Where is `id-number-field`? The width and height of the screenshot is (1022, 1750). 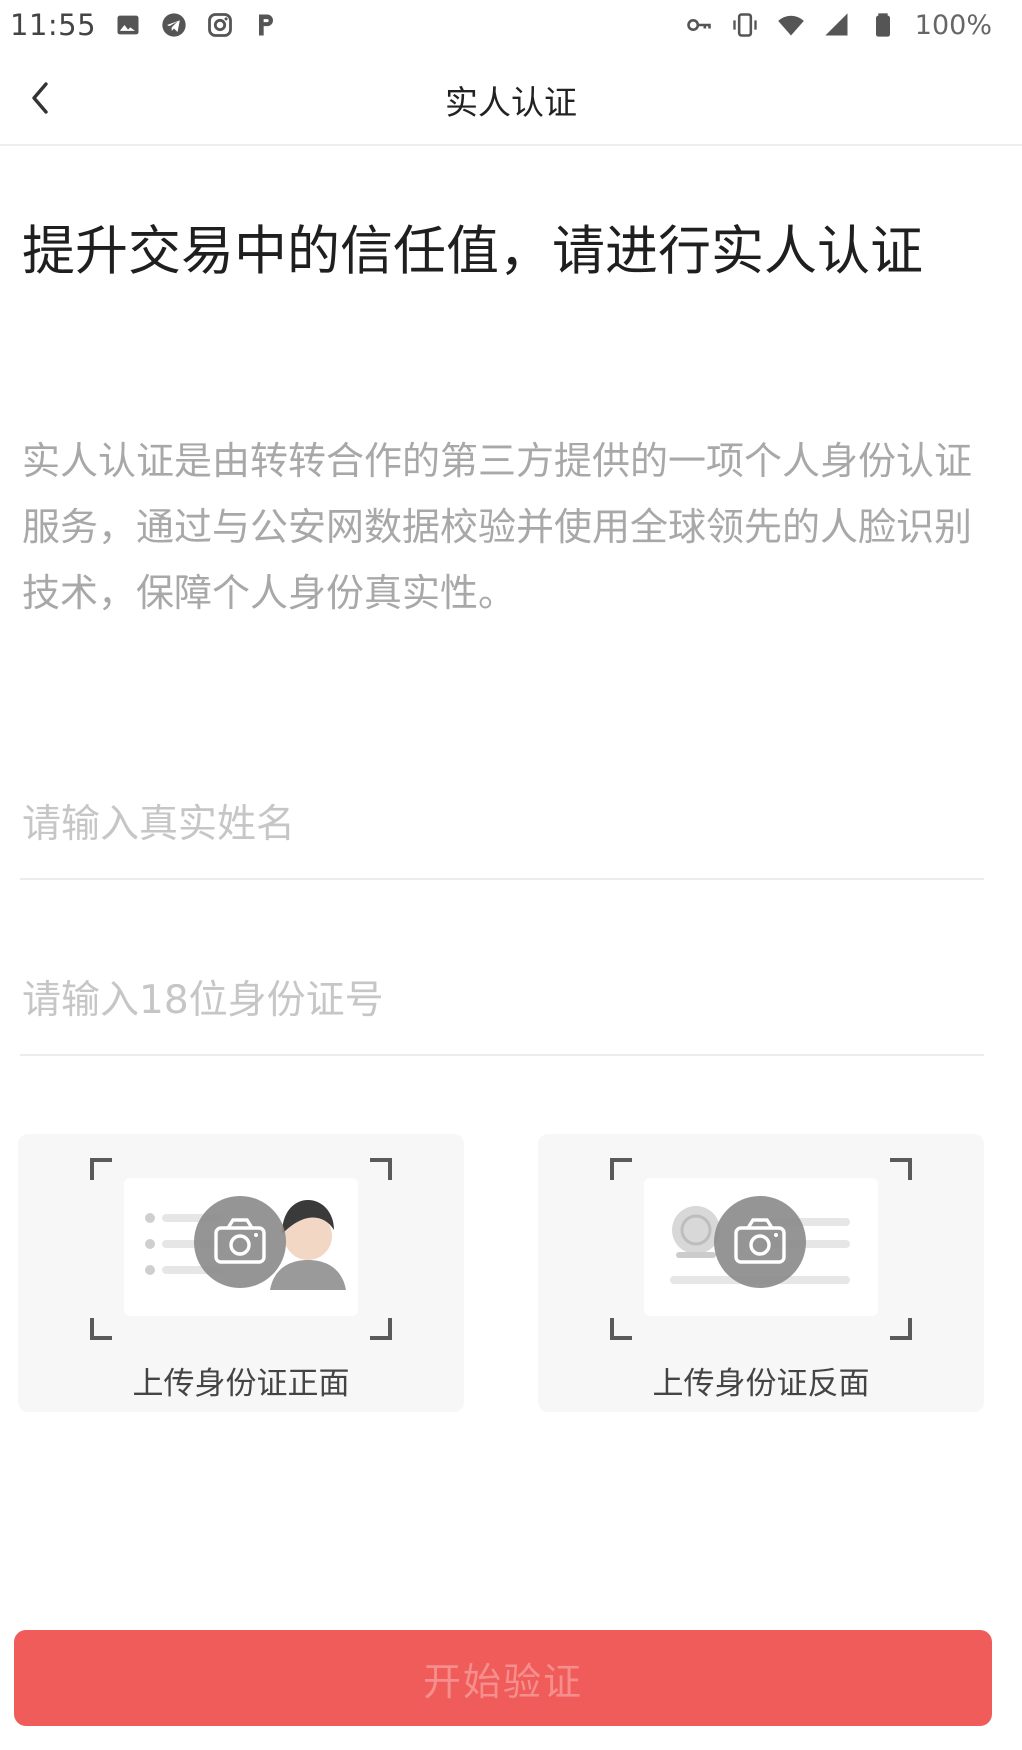
id-number-field is located at coordinates (502, 1001).